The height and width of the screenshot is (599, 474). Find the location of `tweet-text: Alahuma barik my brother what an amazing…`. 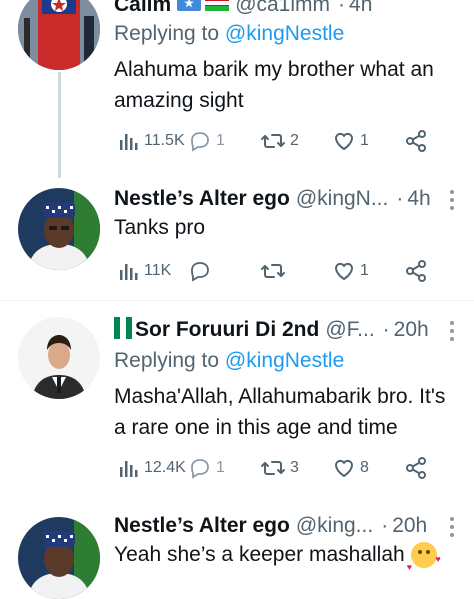

tweet-text: Alahuma barik my brother what an amazing… is located at coordinates (274, 85).